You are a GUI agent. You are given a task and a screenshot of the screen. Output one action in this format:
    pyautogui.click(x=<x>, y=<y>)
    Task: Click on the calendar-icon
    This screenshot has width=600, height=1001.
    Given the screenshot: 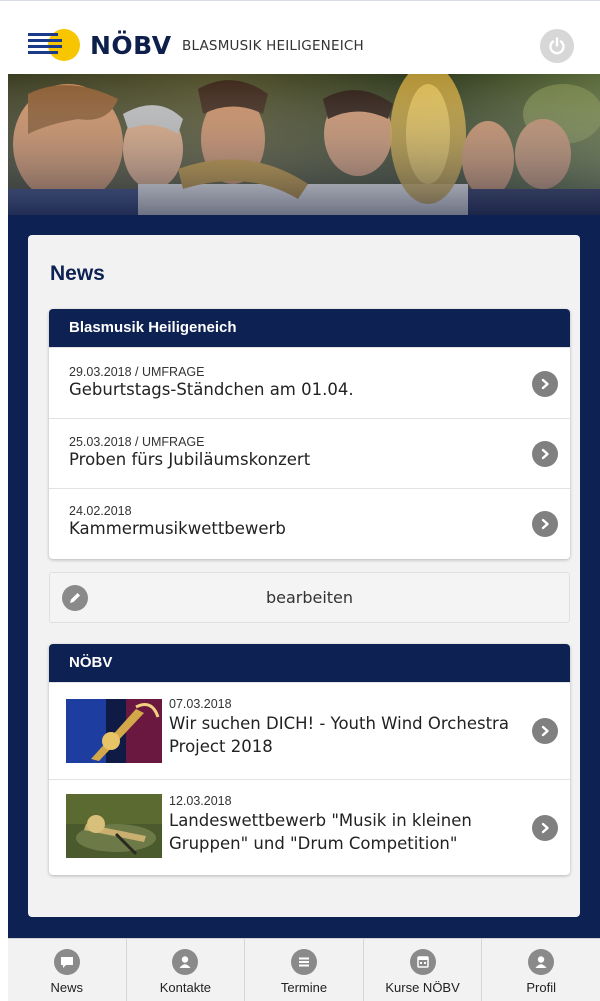 What is the action you would take?
    pyautogui.click(x=422, y=962)
    